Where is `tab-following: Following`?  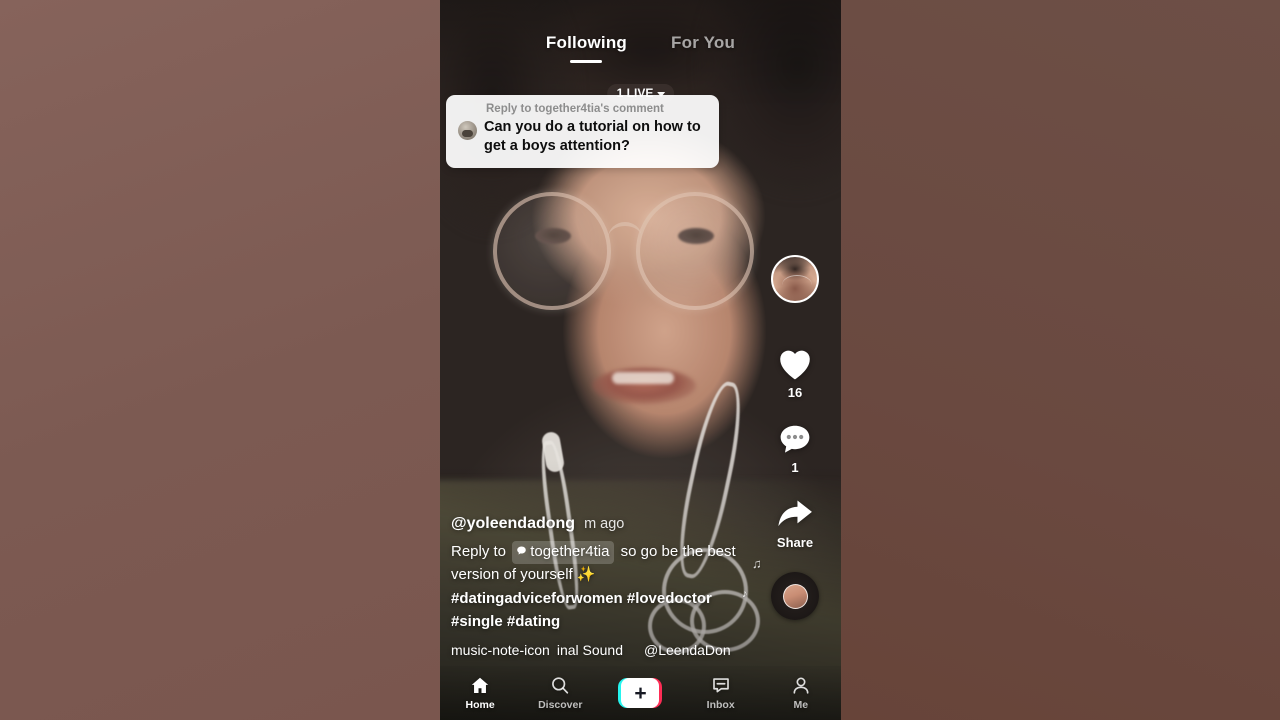
tab-following: Following is located at coordinates (586, 48).